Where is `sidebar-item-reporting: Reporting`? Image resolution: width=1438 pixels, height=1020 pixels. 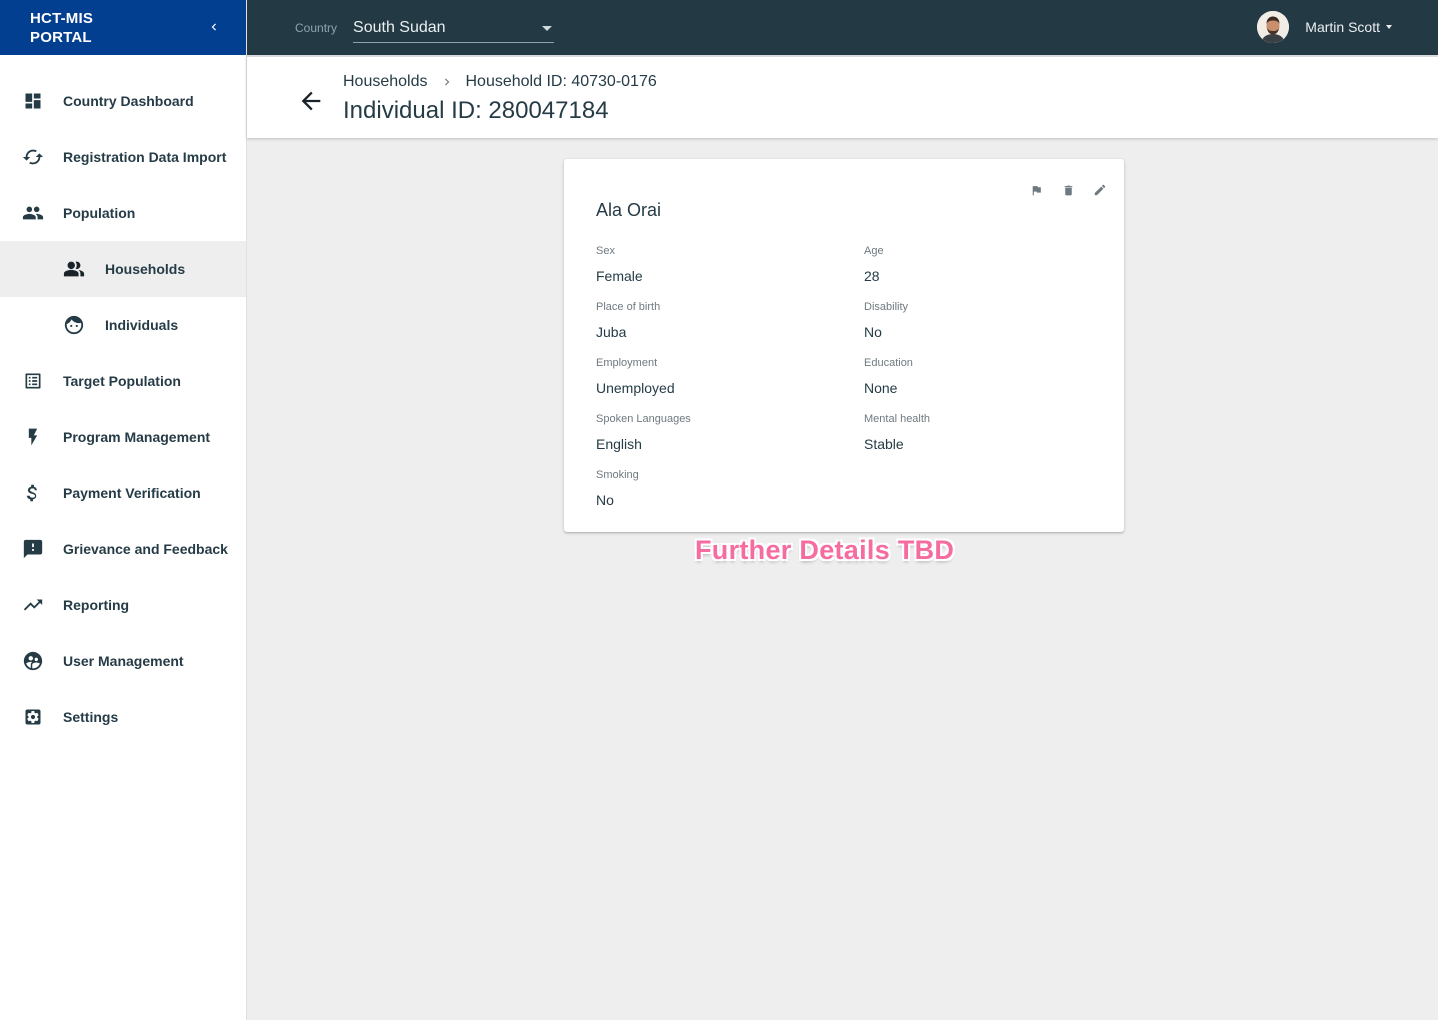
sidebar-item-reporting: Reporting is located at coordinates (123, 605).